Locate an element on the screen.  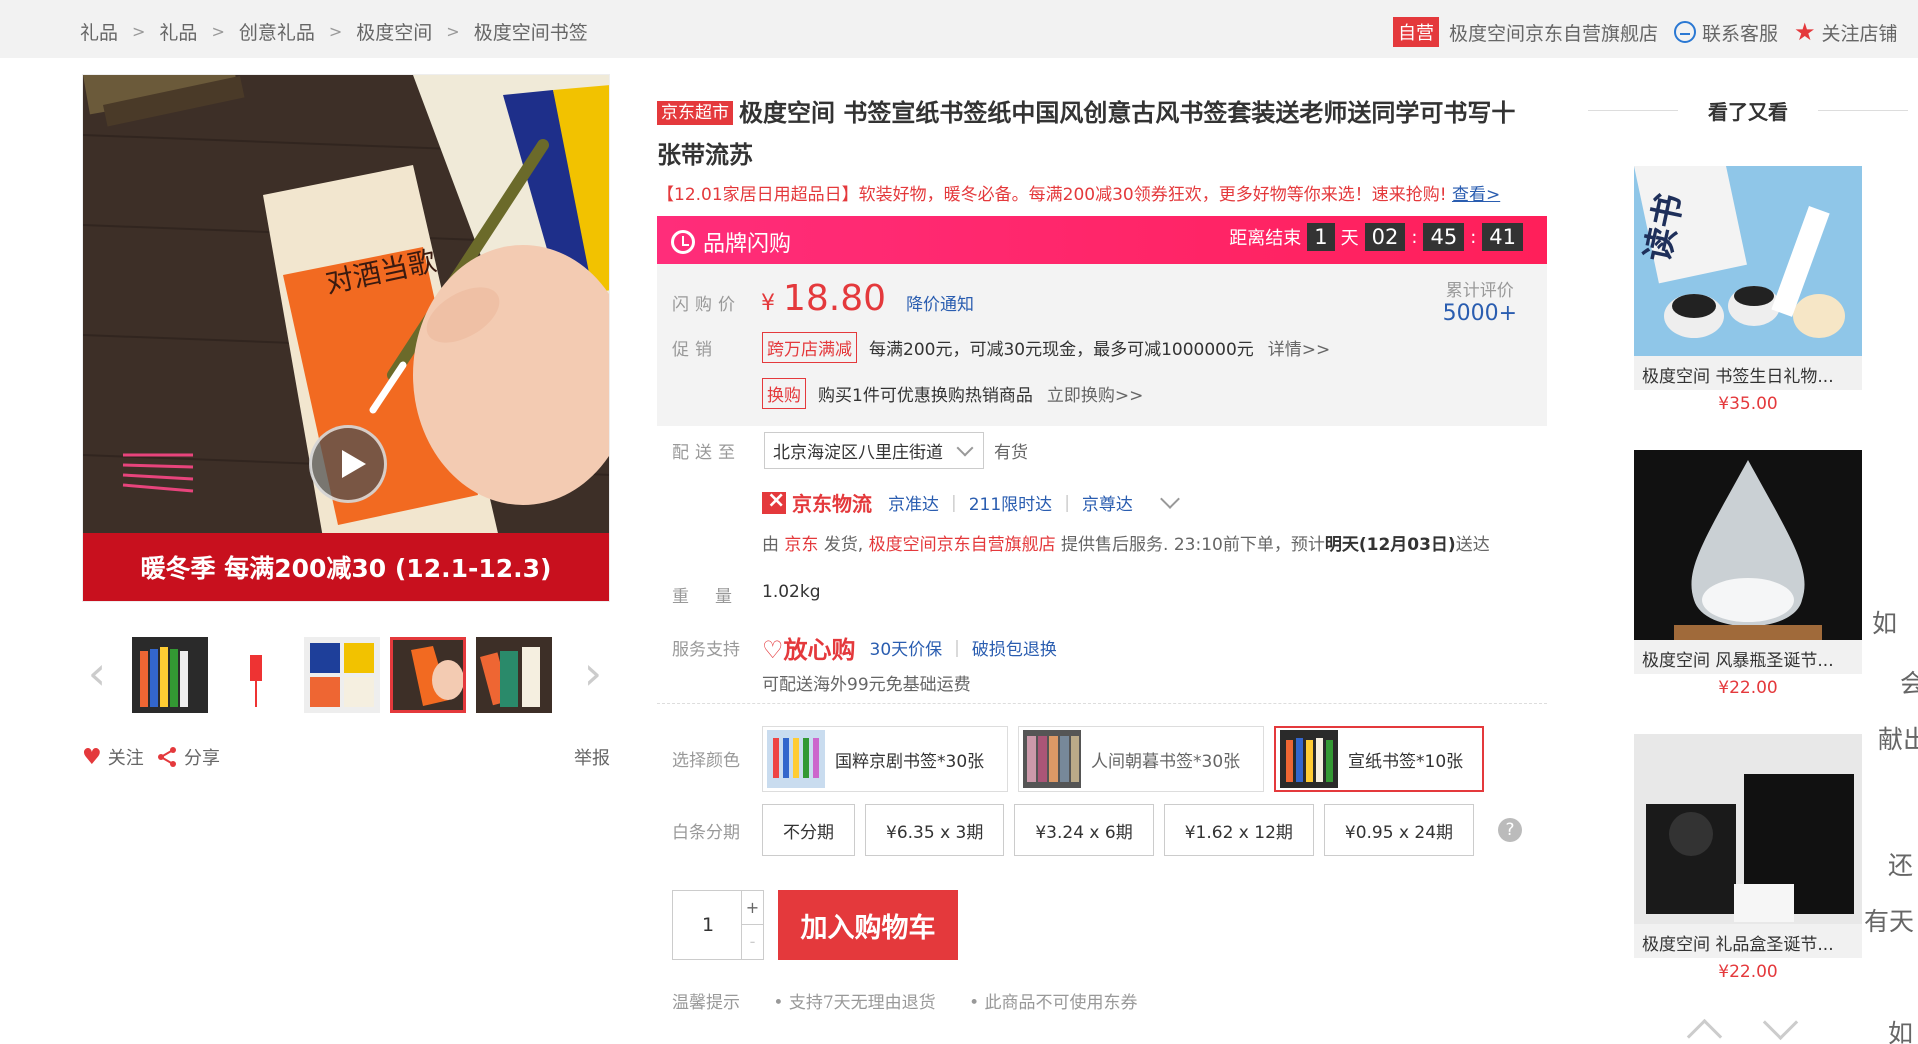
installment-option: ¥0.95 x 24期 is located at coordinates (1399, 830).